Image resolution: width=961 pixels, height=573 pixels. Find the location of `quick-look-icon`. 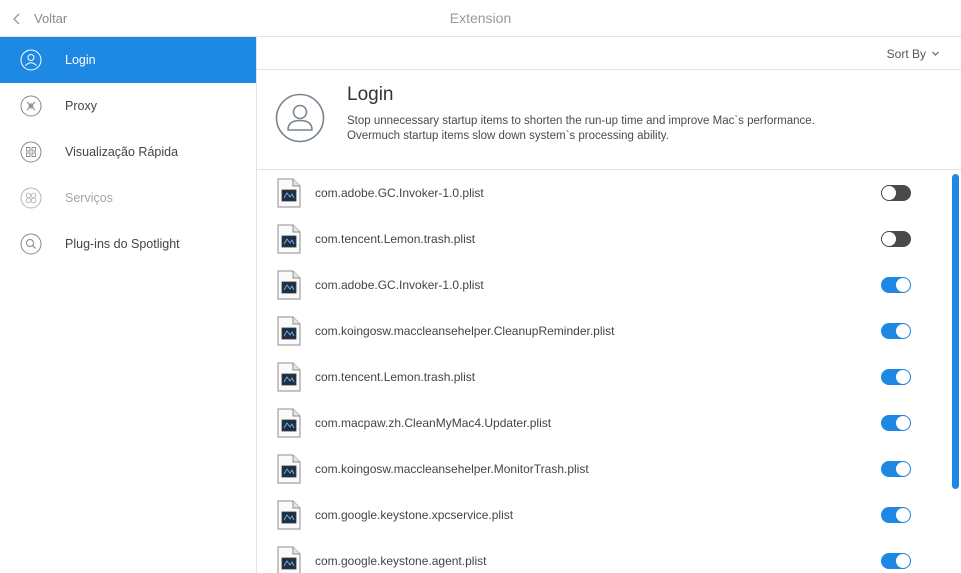

quick-look-icon is located at coordinates (31, 152).